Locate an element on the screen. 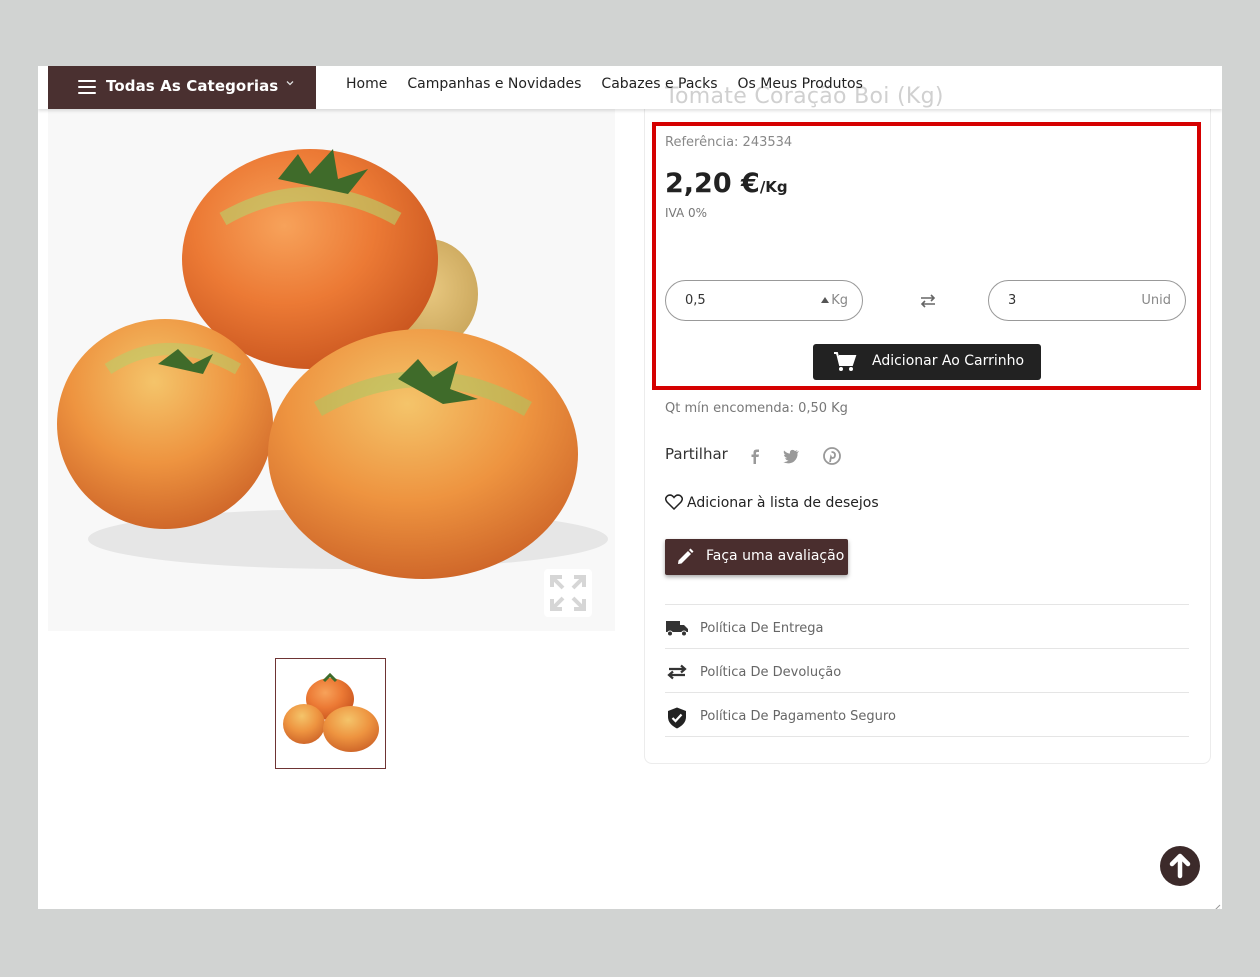 The image size is (1260, 977). delivery-policy-label: Política De Entrega is located at coordinates (762, 628).